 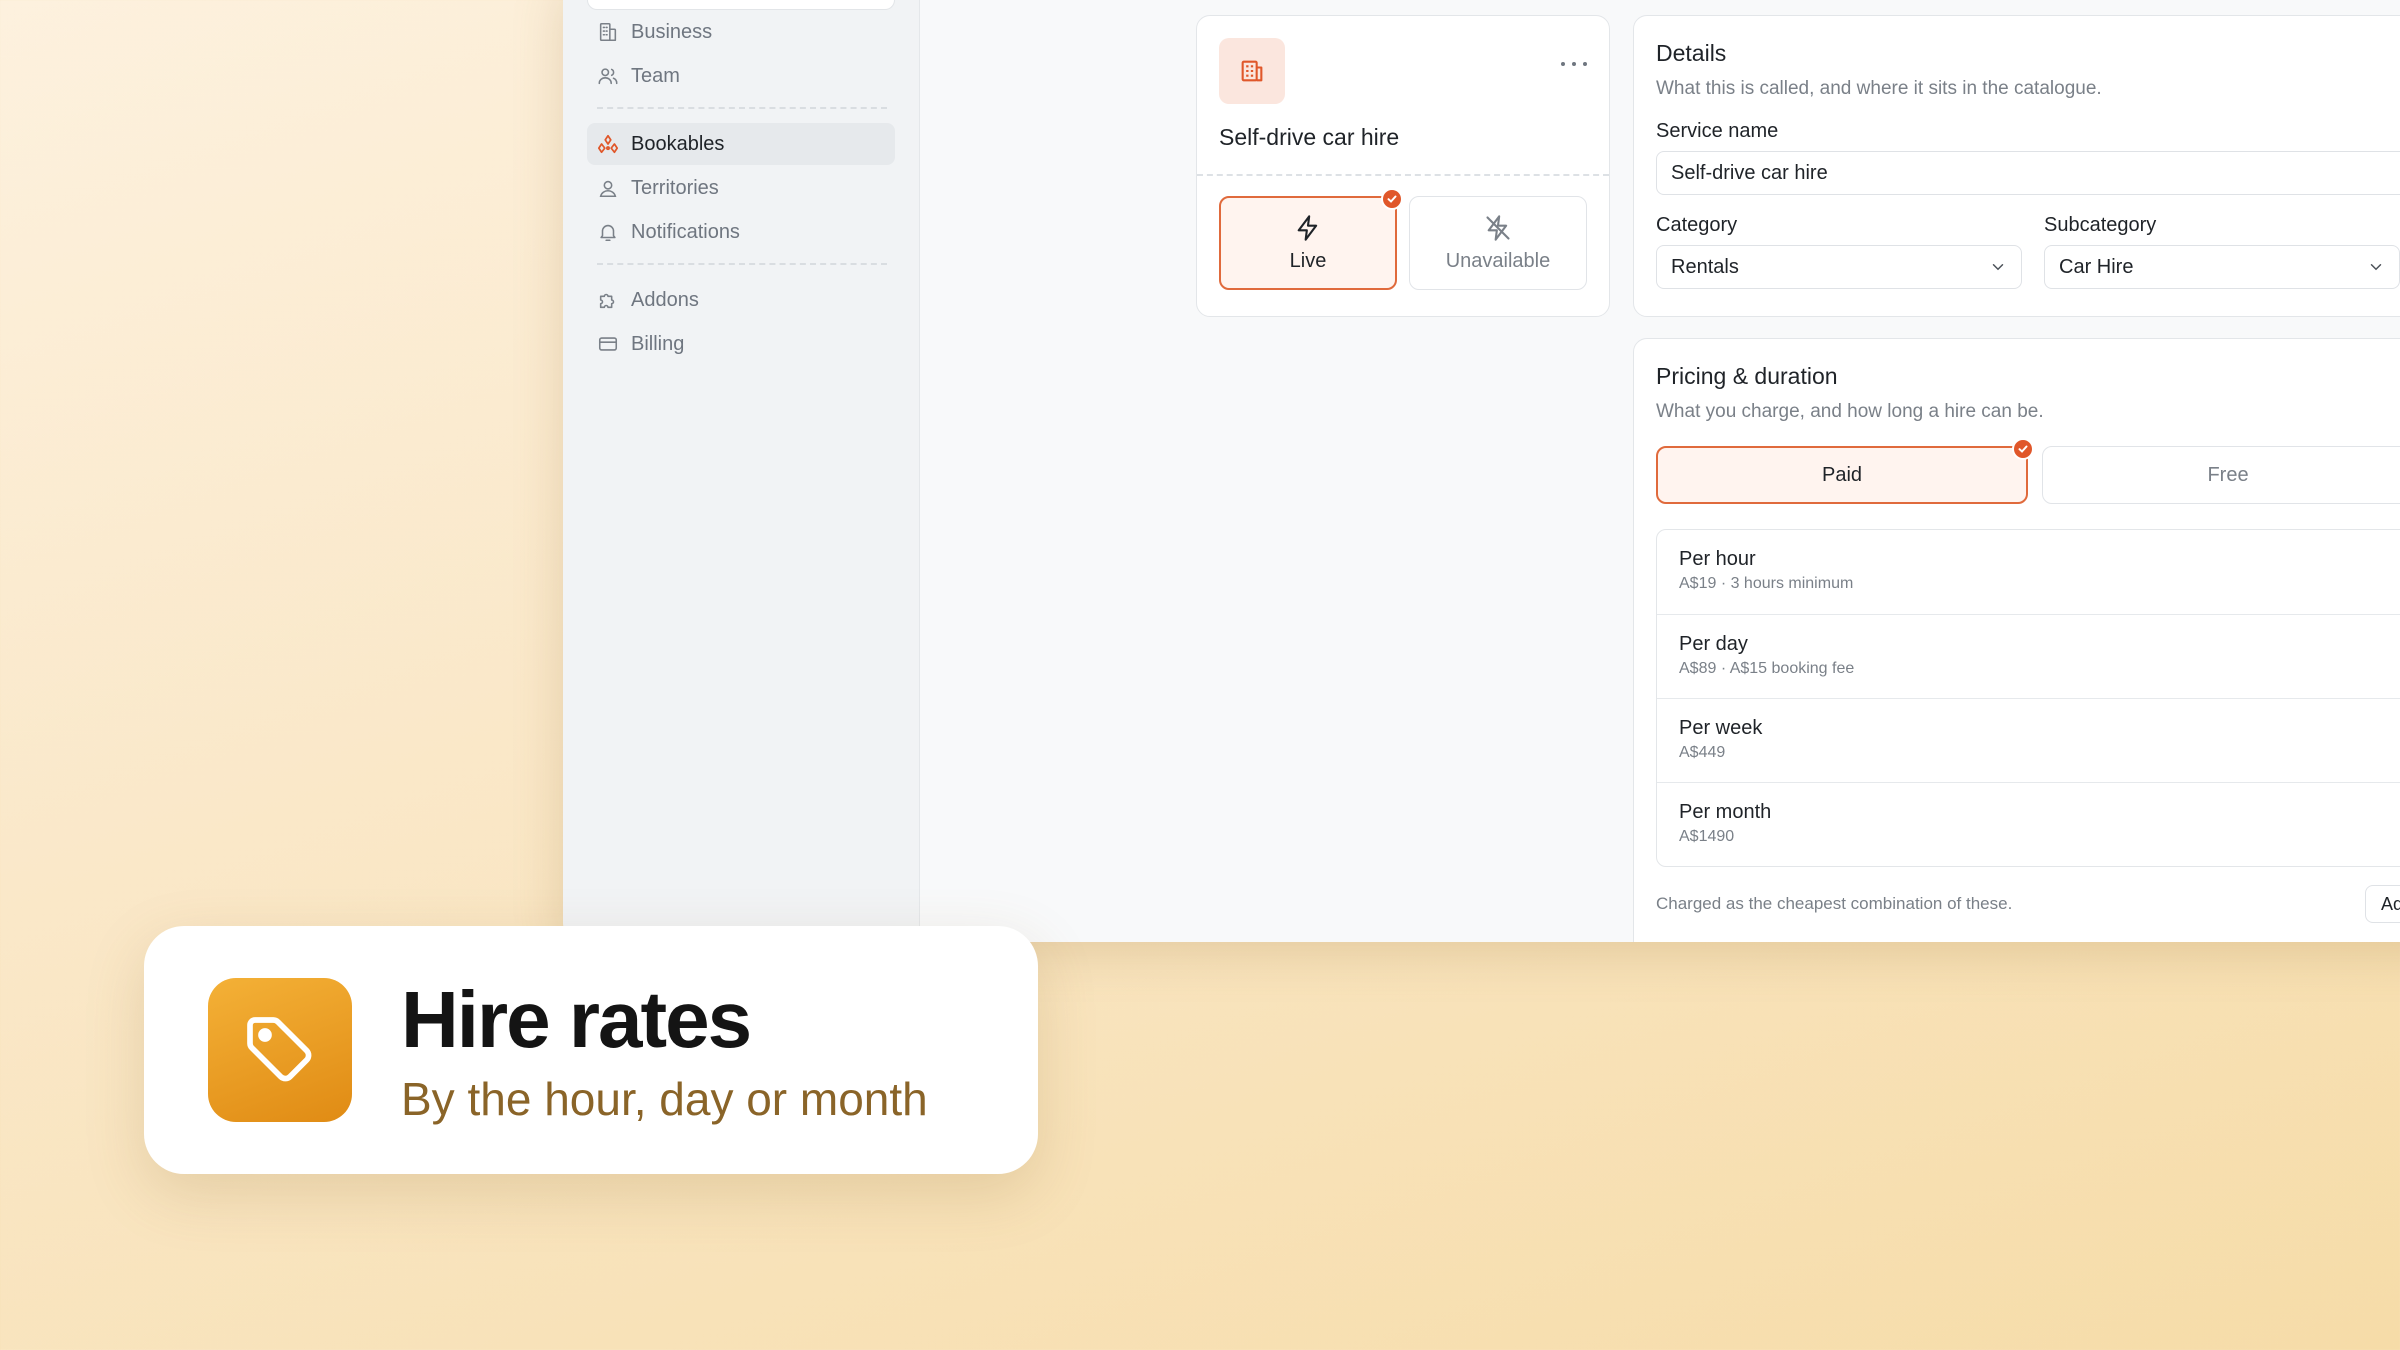 I want to click on rate-row-per-hour: Per hour A$19 · 3 hours minimum, so click(x=2028, y=572).